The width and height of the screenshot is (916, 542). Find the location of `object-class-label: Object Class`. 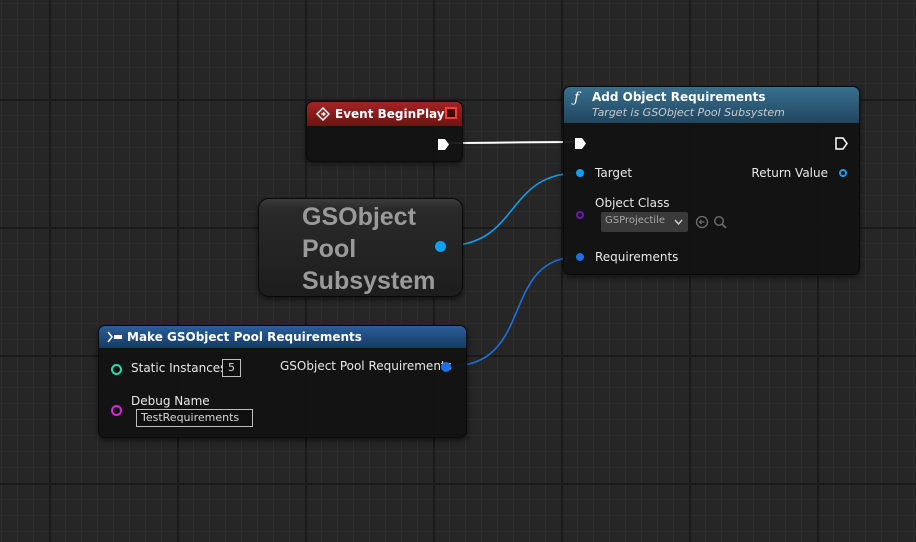

object-class-label: Object Class is located at coordinates (632, 203).